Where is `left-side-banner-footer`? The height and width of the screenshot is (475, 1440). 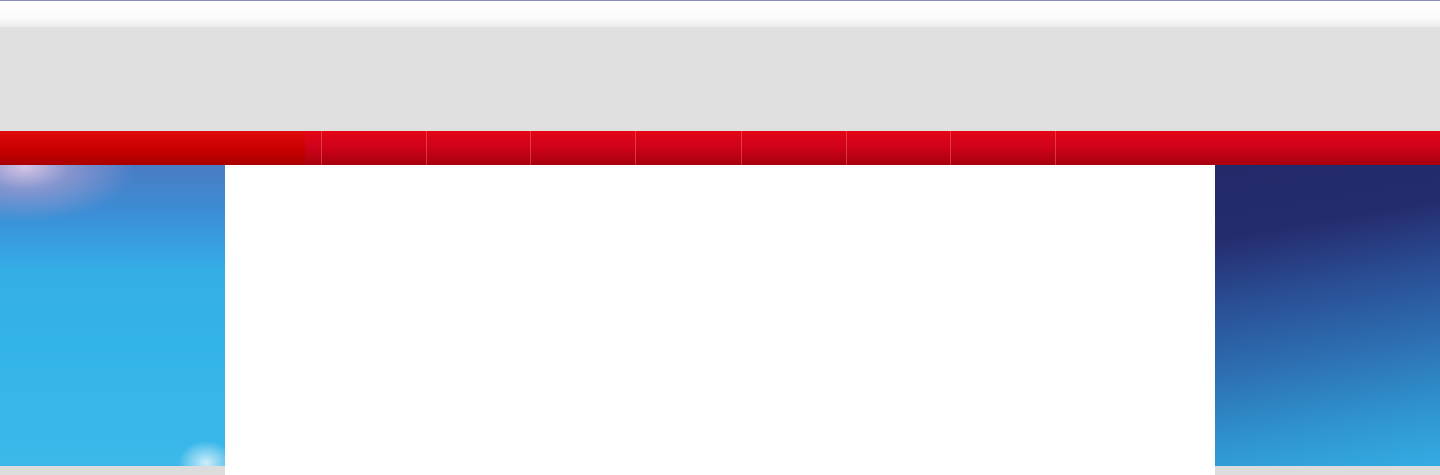 left-side-banner-footer is located at coordinates (112, 470).